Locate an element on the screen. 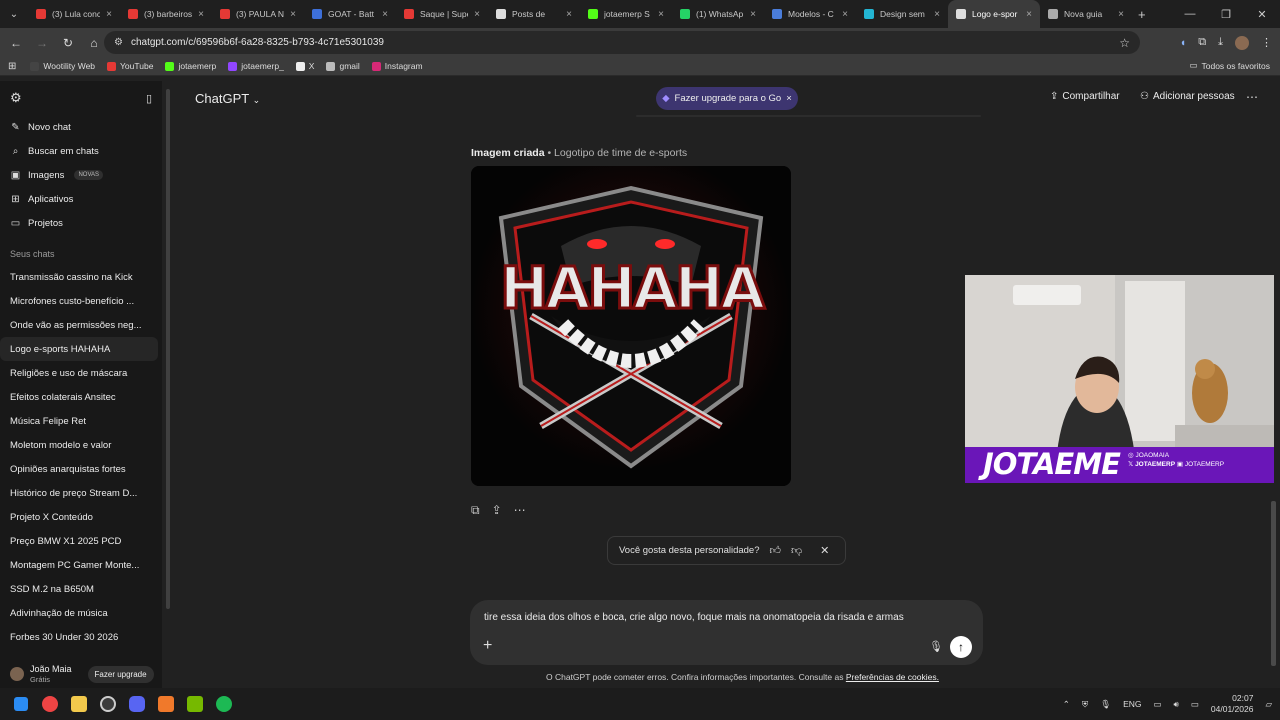 This screenshot has height=720, width=1280. browser-tab: jotaemerp S × is located at coordinates (626, 14).